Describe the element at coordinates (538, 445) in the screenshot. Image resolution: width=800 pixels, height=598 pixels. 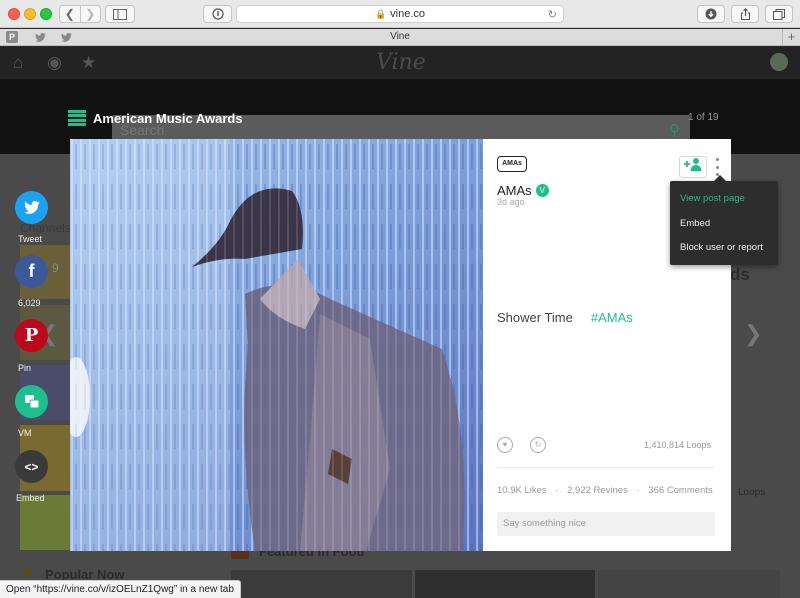
I see `revine-icon: ↻` at that location.